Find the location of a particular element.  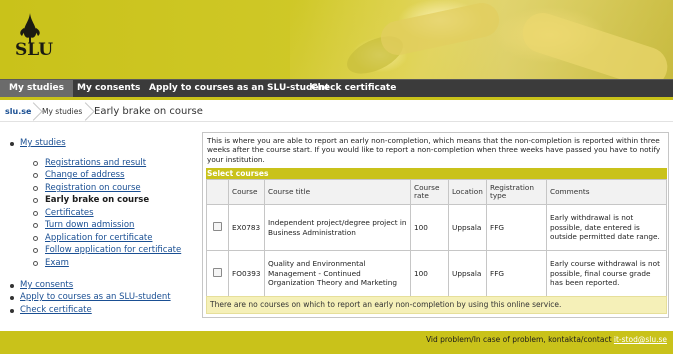

nav-check-certificate: Check certificate is located at coordinates (353, 88).